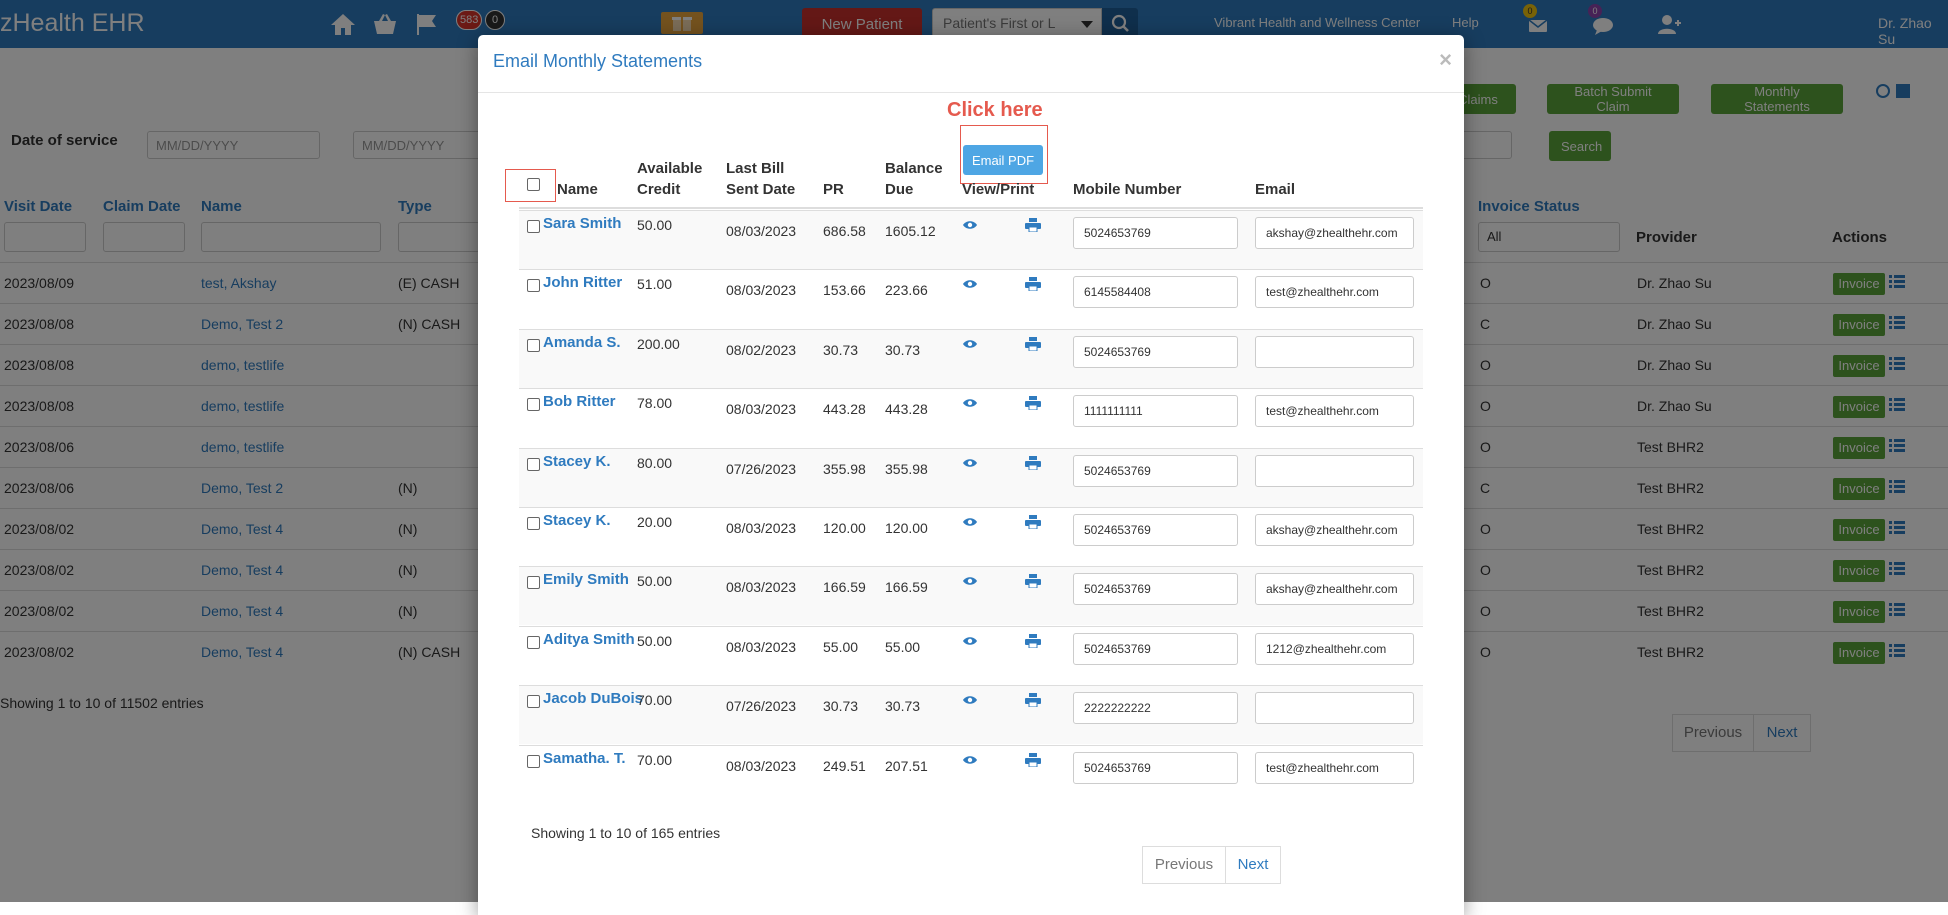 The image size is (1948, 915). I want to click on th-available-credit-2: Credit, so click(659, 189).